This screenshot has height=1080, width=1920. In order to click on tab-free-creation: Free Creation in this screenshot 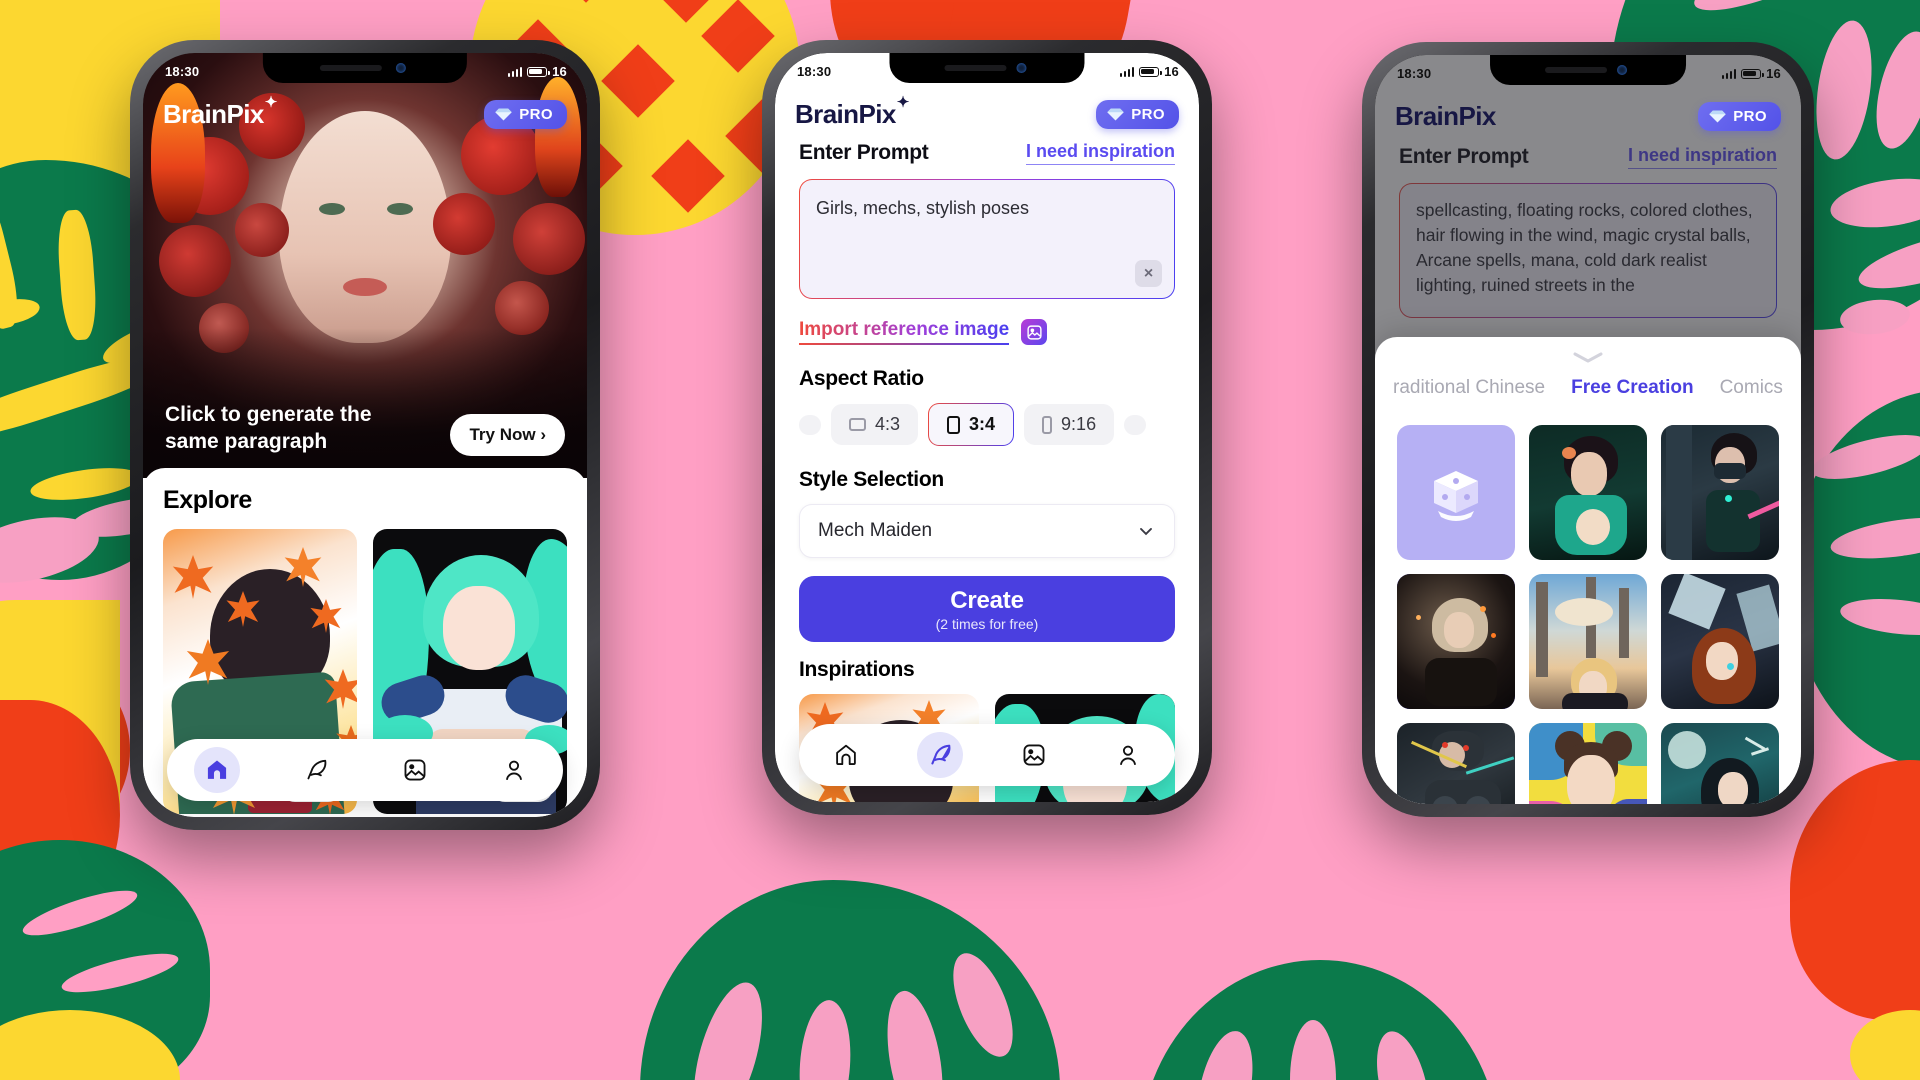, I will do `click(1632, 388)`.